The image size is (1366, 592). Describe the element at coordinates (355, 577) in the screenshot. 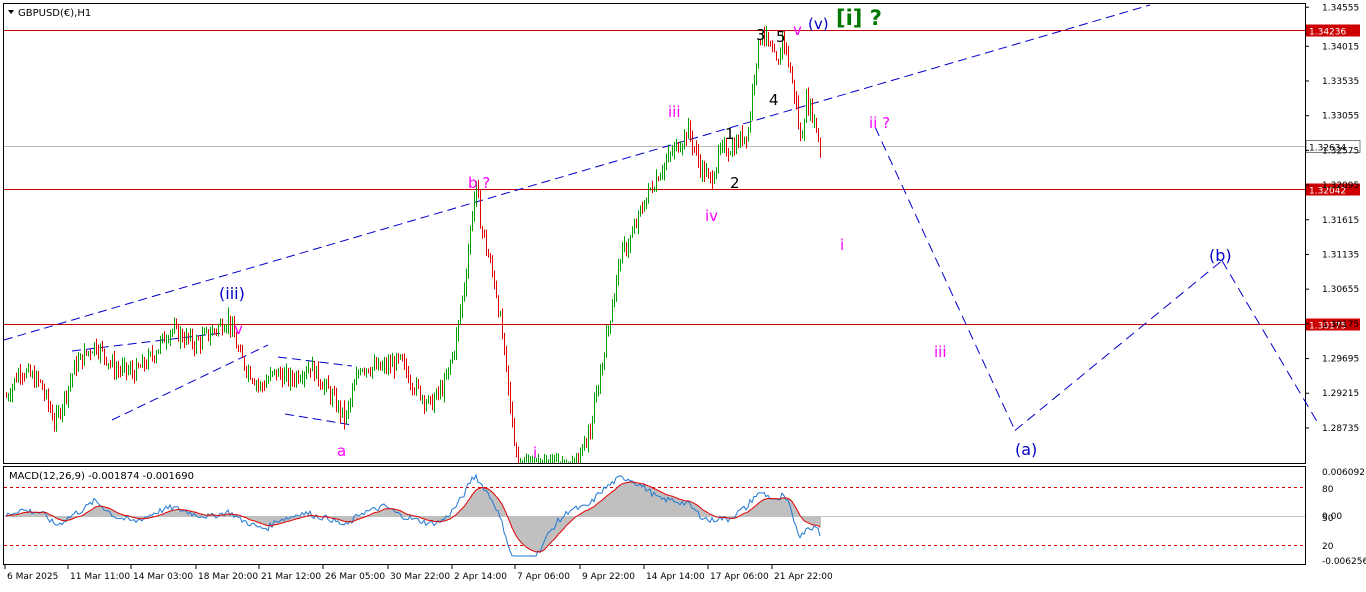

I see `time-tick-label-5: 26 Mar 05:00` at that location.